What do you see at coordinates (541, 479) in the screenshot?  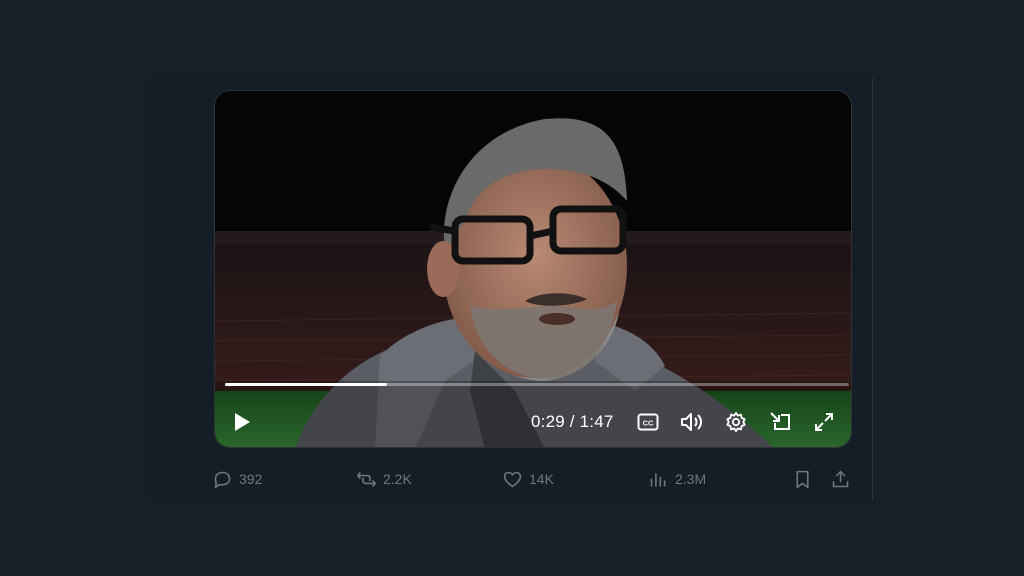 I see `like-count: 14K` at bounding box center [541, 479].